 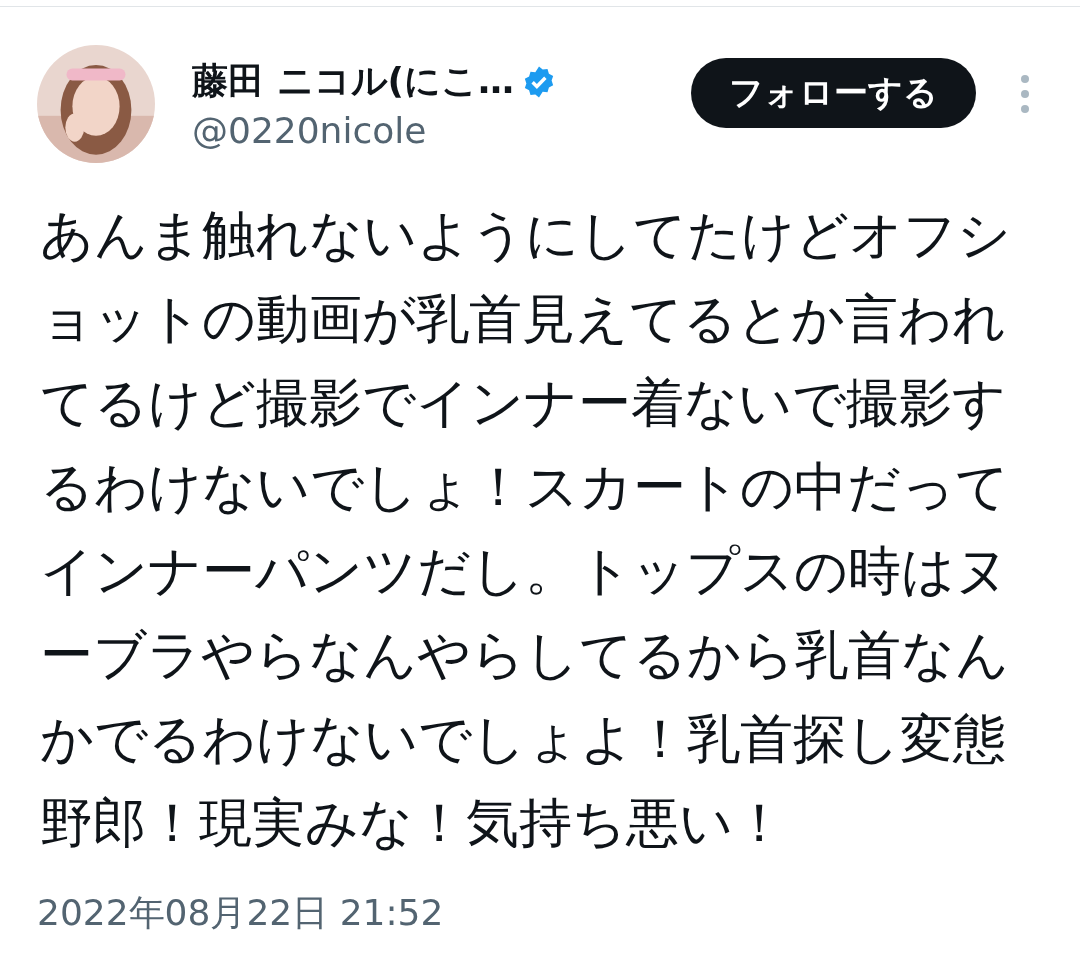 What do you see at coordinates (441, 130) in the screenshot?
I see `author-handle: @0220nicole` at bounding box center [441, 130].